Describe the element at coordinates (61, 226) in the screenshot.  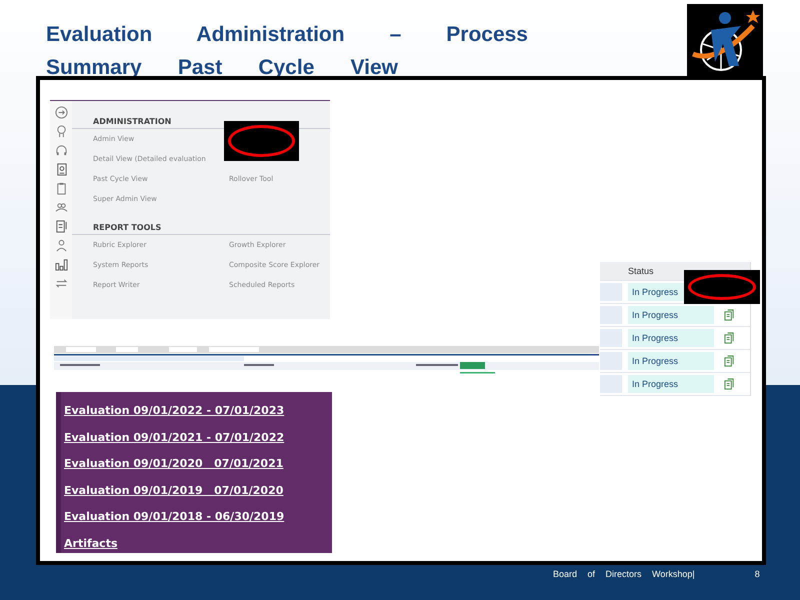
I see `document-icon` at that location.